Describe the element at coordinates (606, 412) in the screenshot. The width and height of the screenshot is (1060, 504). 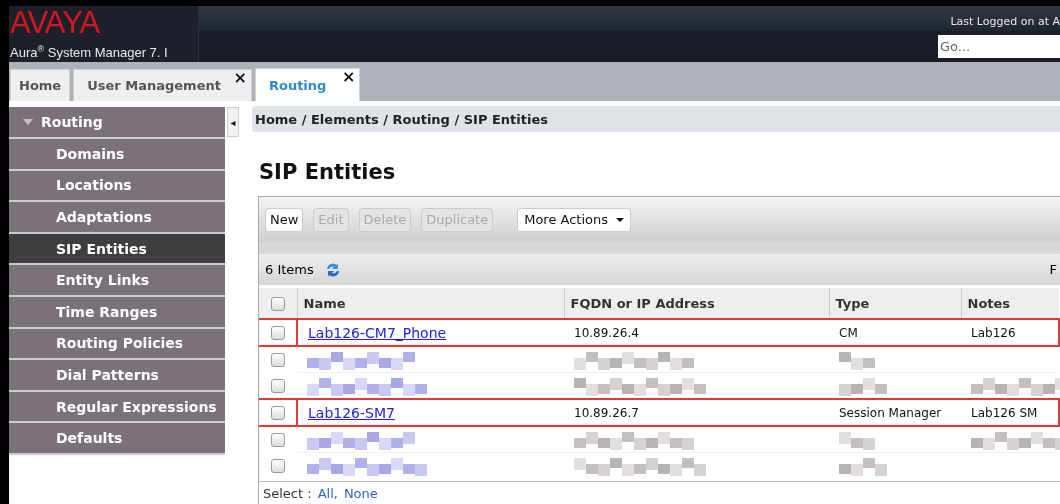
I see `table-cell: 10.89.26.7` at that location.